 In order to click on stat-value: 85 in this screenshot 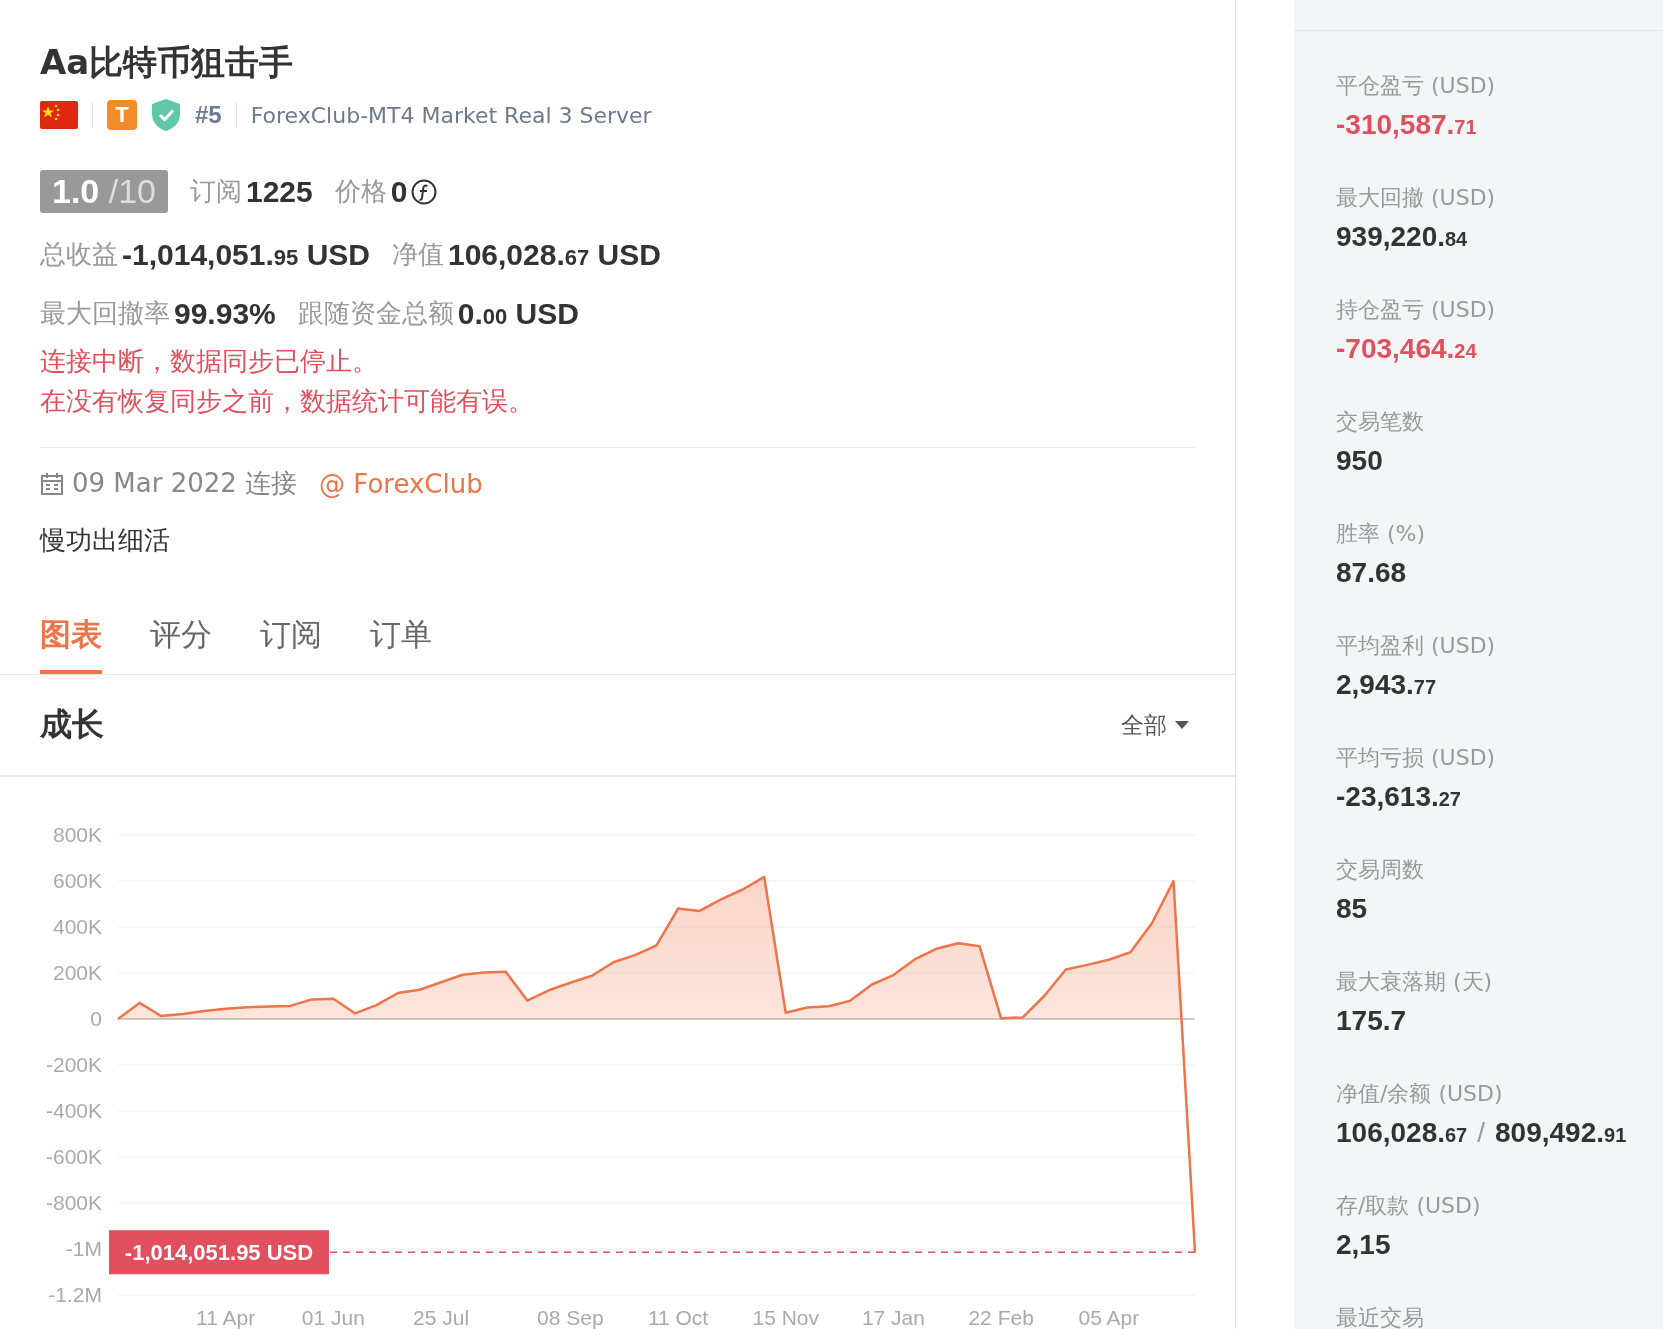, I will do `click(1352, 909)`.